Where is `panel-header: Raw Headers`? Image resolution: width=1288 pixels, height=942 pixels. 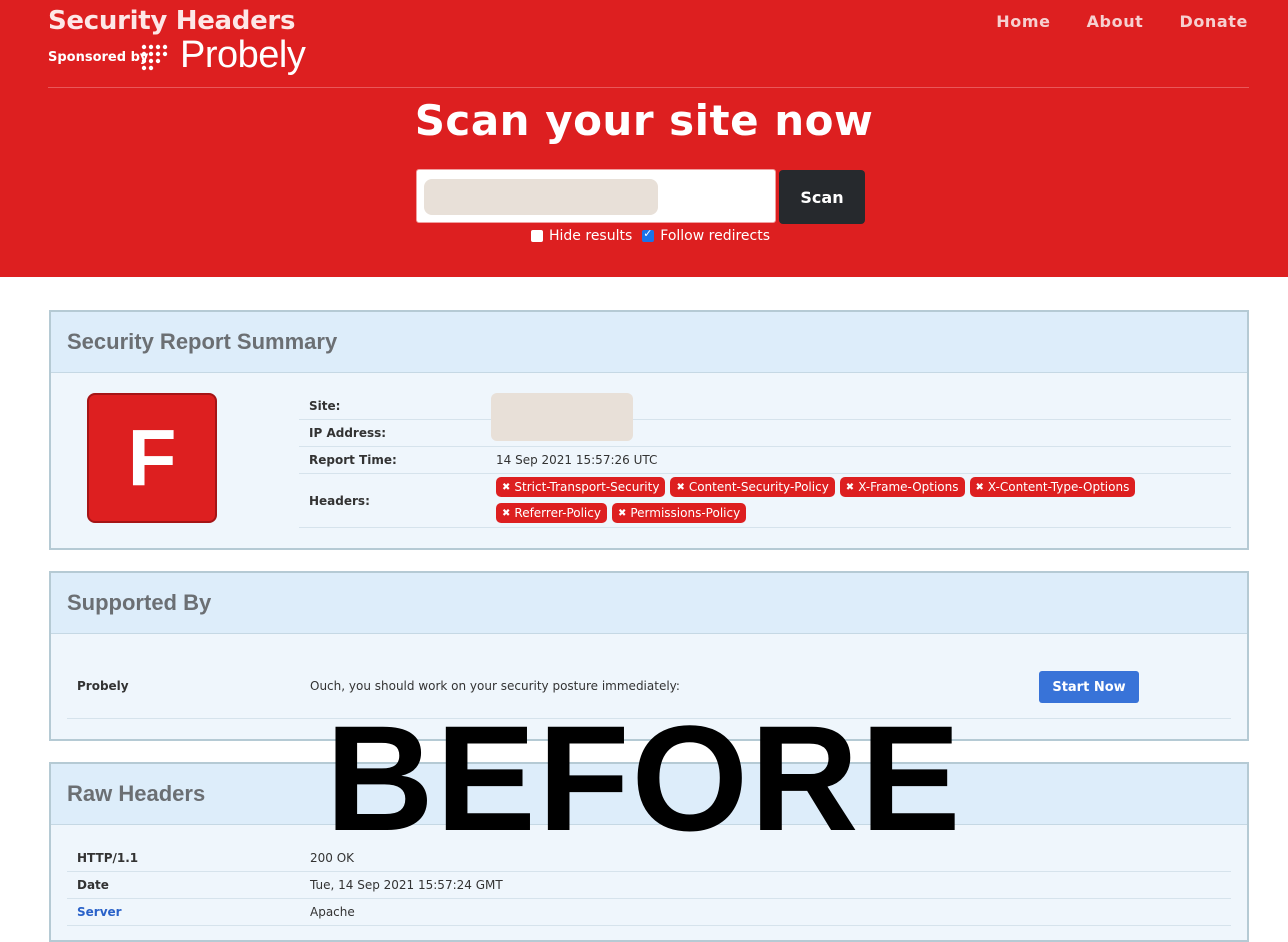 panel-header: Raw Headers is located at coordinates (649, 794).